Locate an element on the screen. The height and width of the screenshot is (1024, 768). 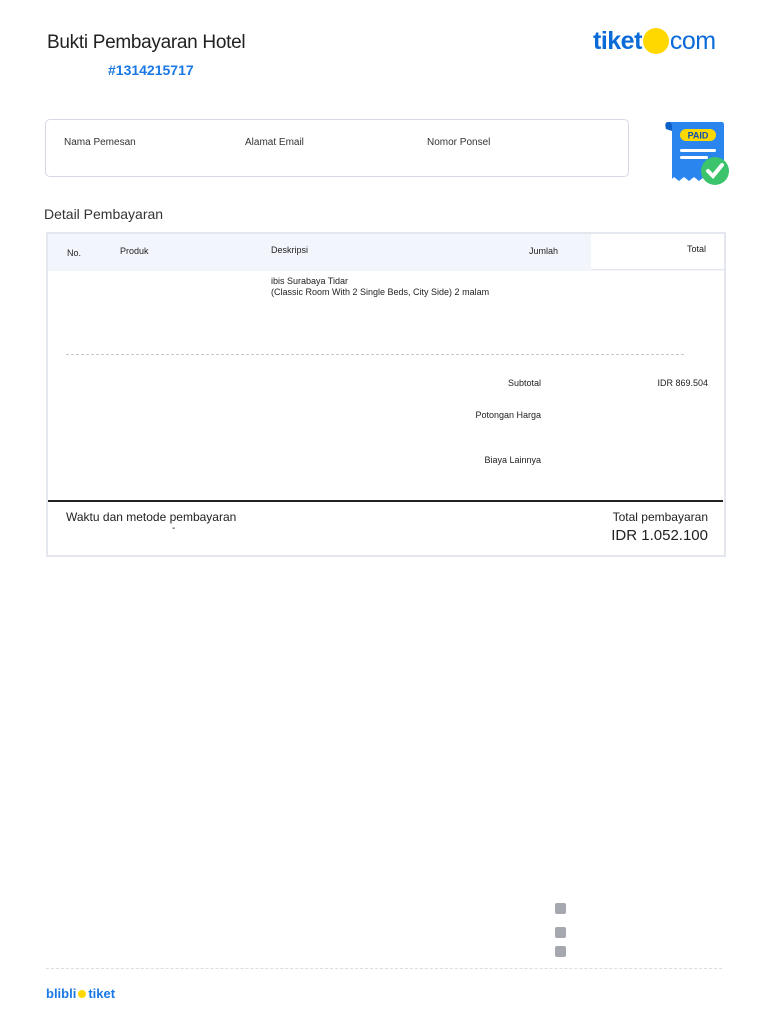
other-fees-label: Biaya Lainnya is located at coordinates (512, 460).